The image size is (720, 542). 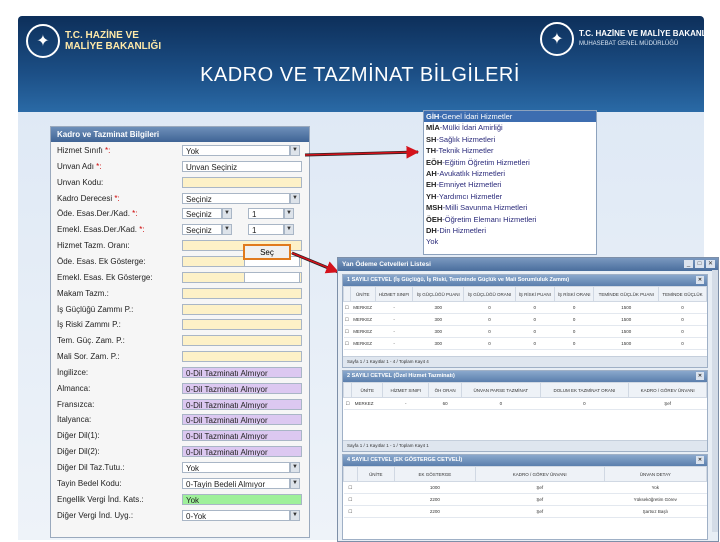 I want to click on field-label: Engellik Vergi İnd. Kats.:, so click(x=100, y=499).